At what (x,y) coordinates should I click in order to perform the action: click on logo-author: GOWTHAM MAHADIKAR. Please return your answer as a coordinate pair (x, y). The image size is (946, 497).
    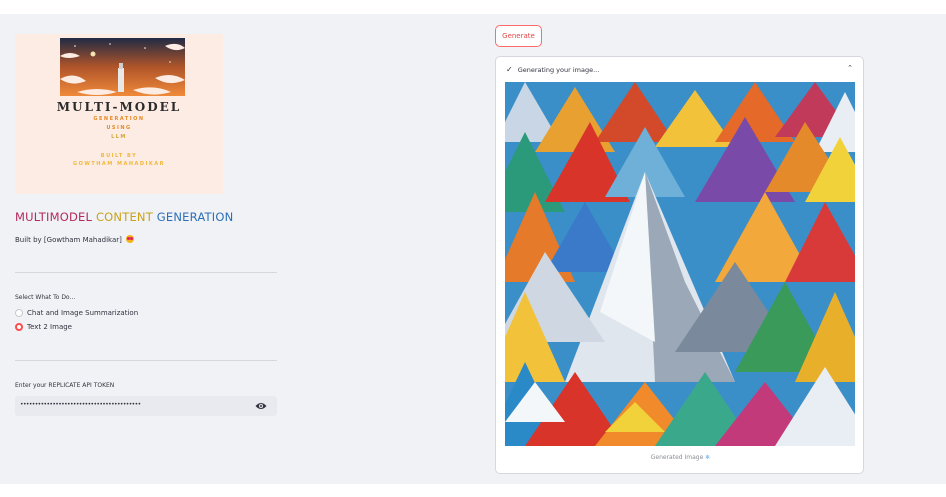
    Looking at the image, I should click on (119, 164).